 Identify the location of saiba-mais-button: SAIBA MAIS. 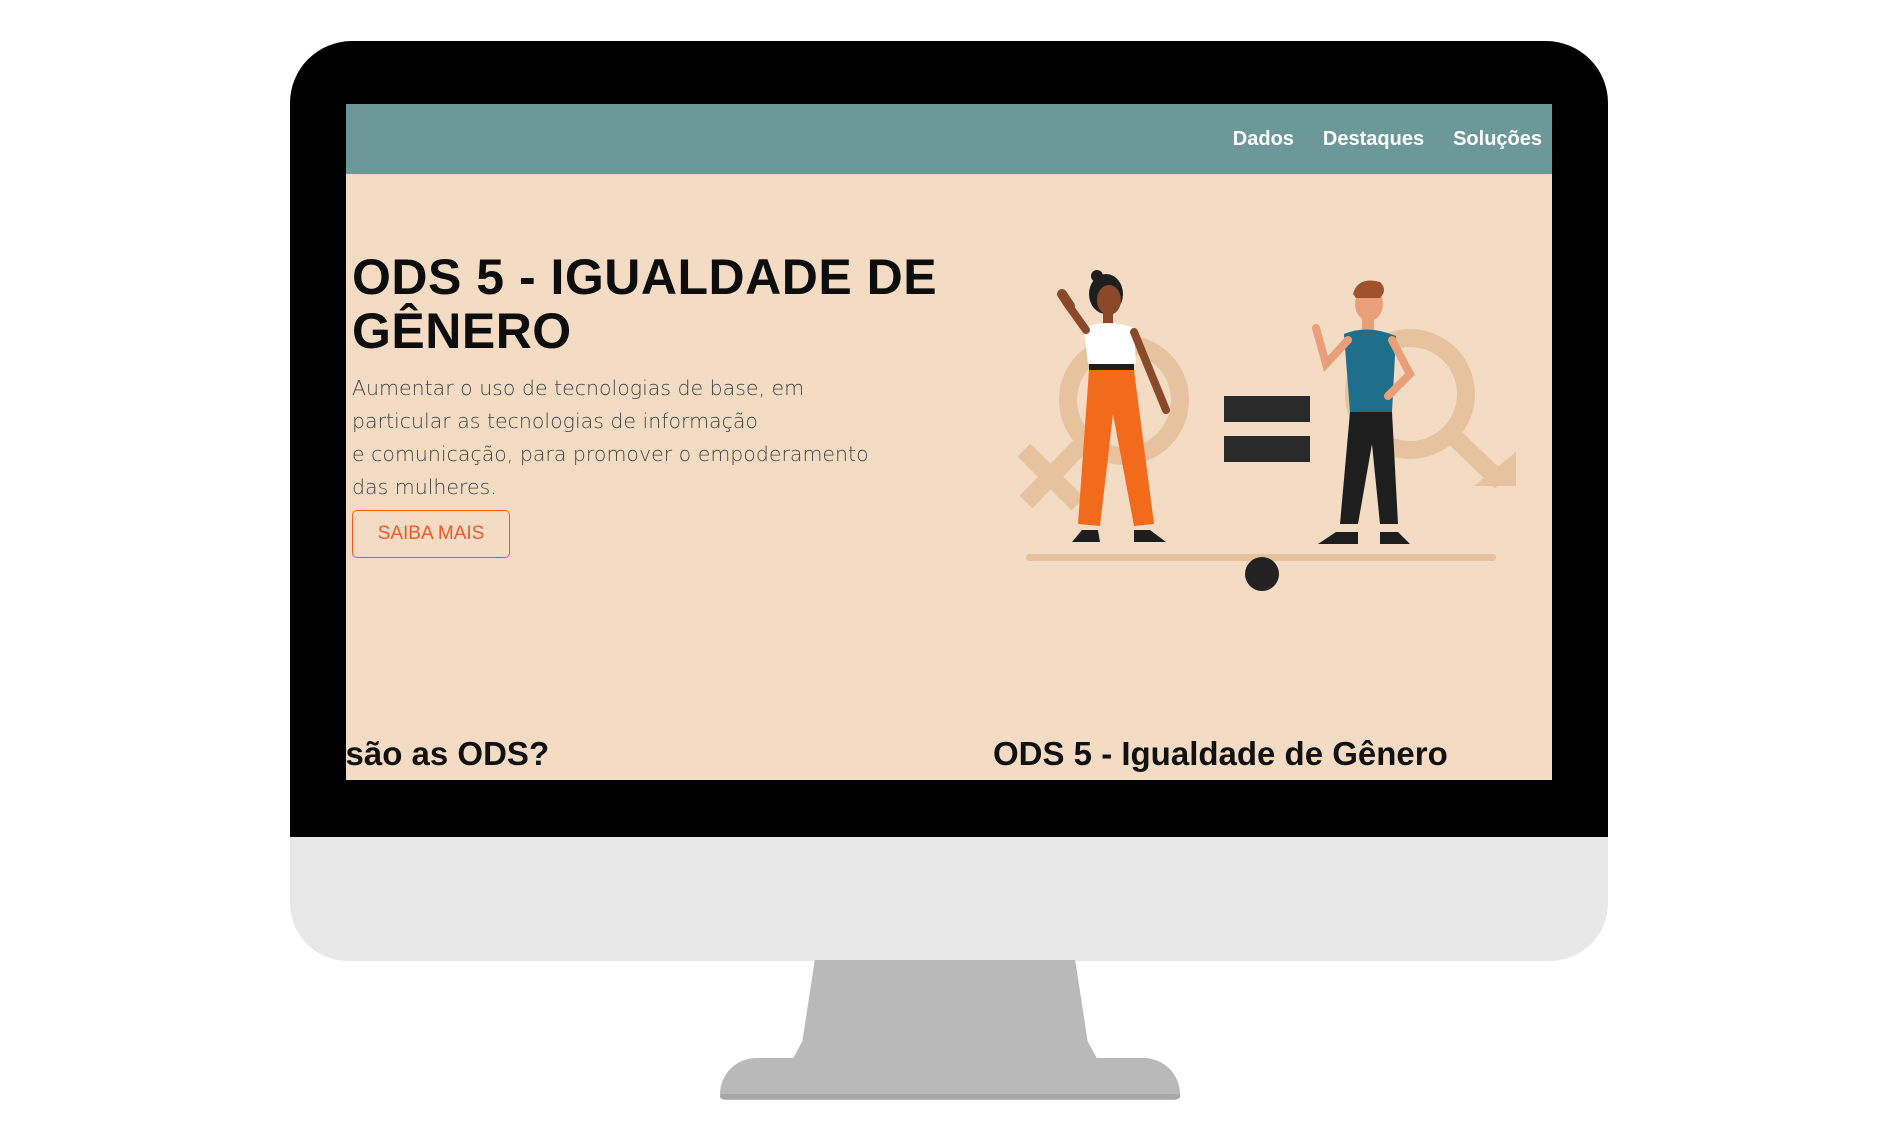
(431, 534).